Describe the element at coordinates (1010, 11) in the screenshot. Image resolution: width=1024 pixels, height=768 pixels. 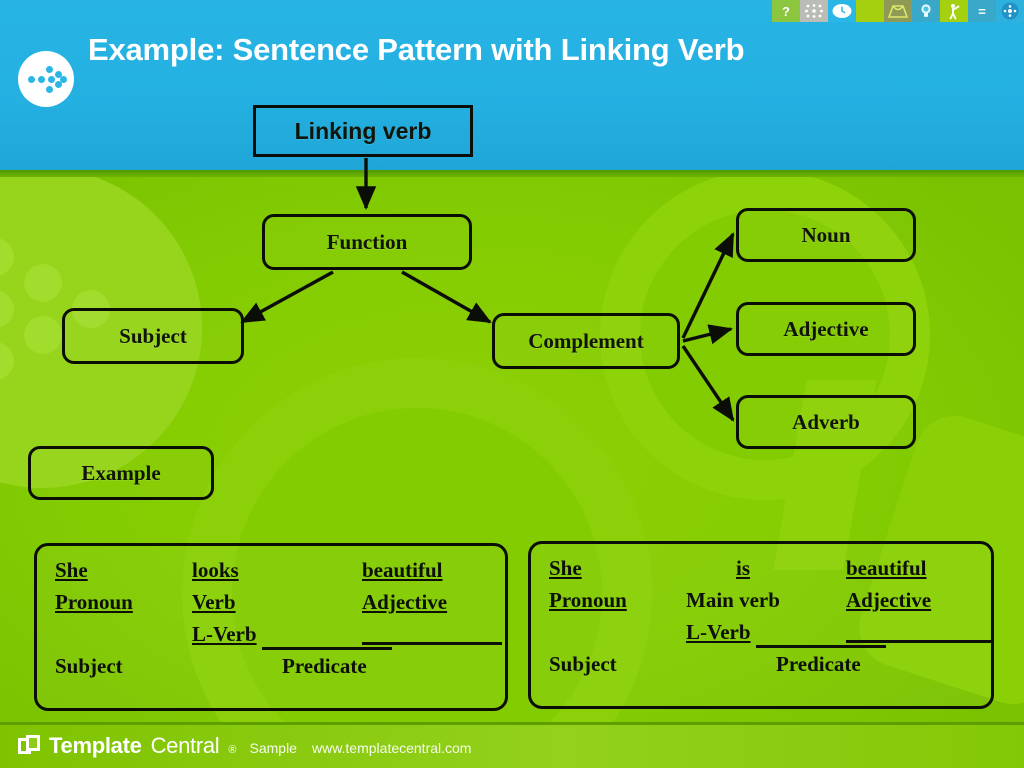
I see `network-node-icon` at that location.